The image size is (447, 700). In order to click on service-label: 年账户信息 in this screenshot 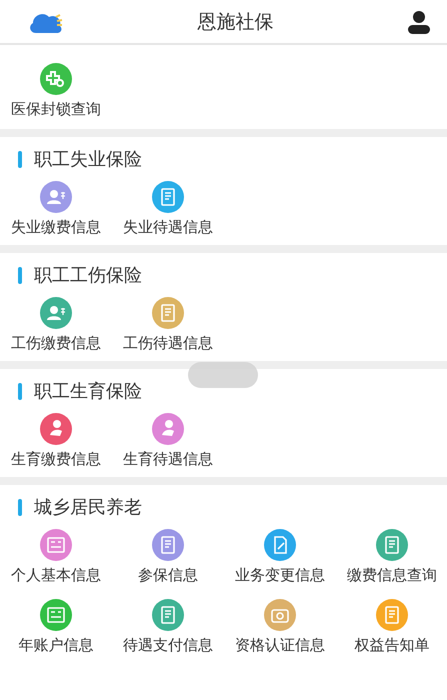, I will do `click(56, 645)`.